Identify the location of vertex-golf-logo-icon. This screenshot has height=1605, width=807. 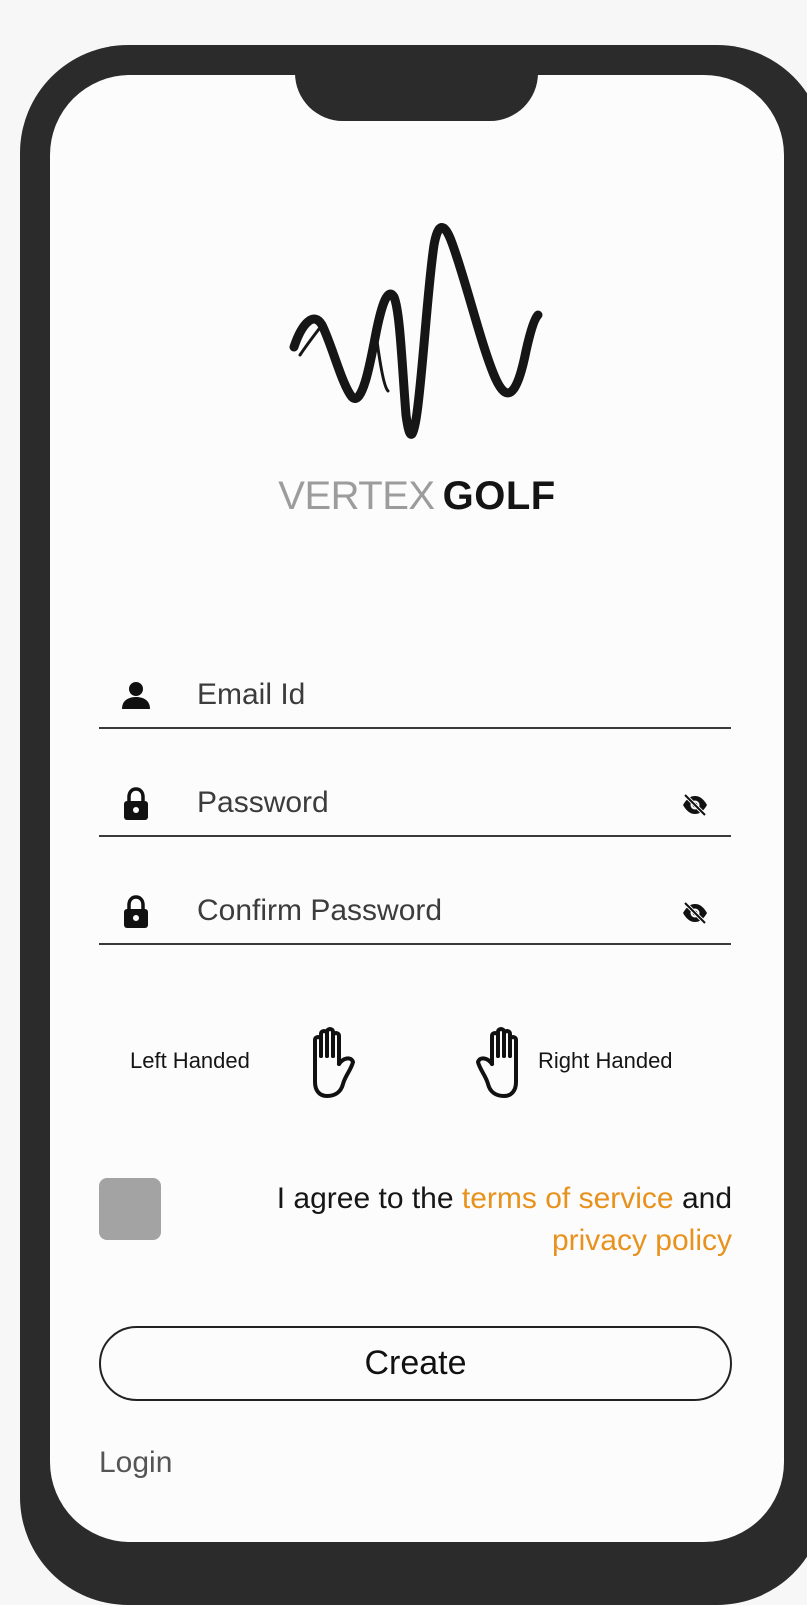
(416, 331).